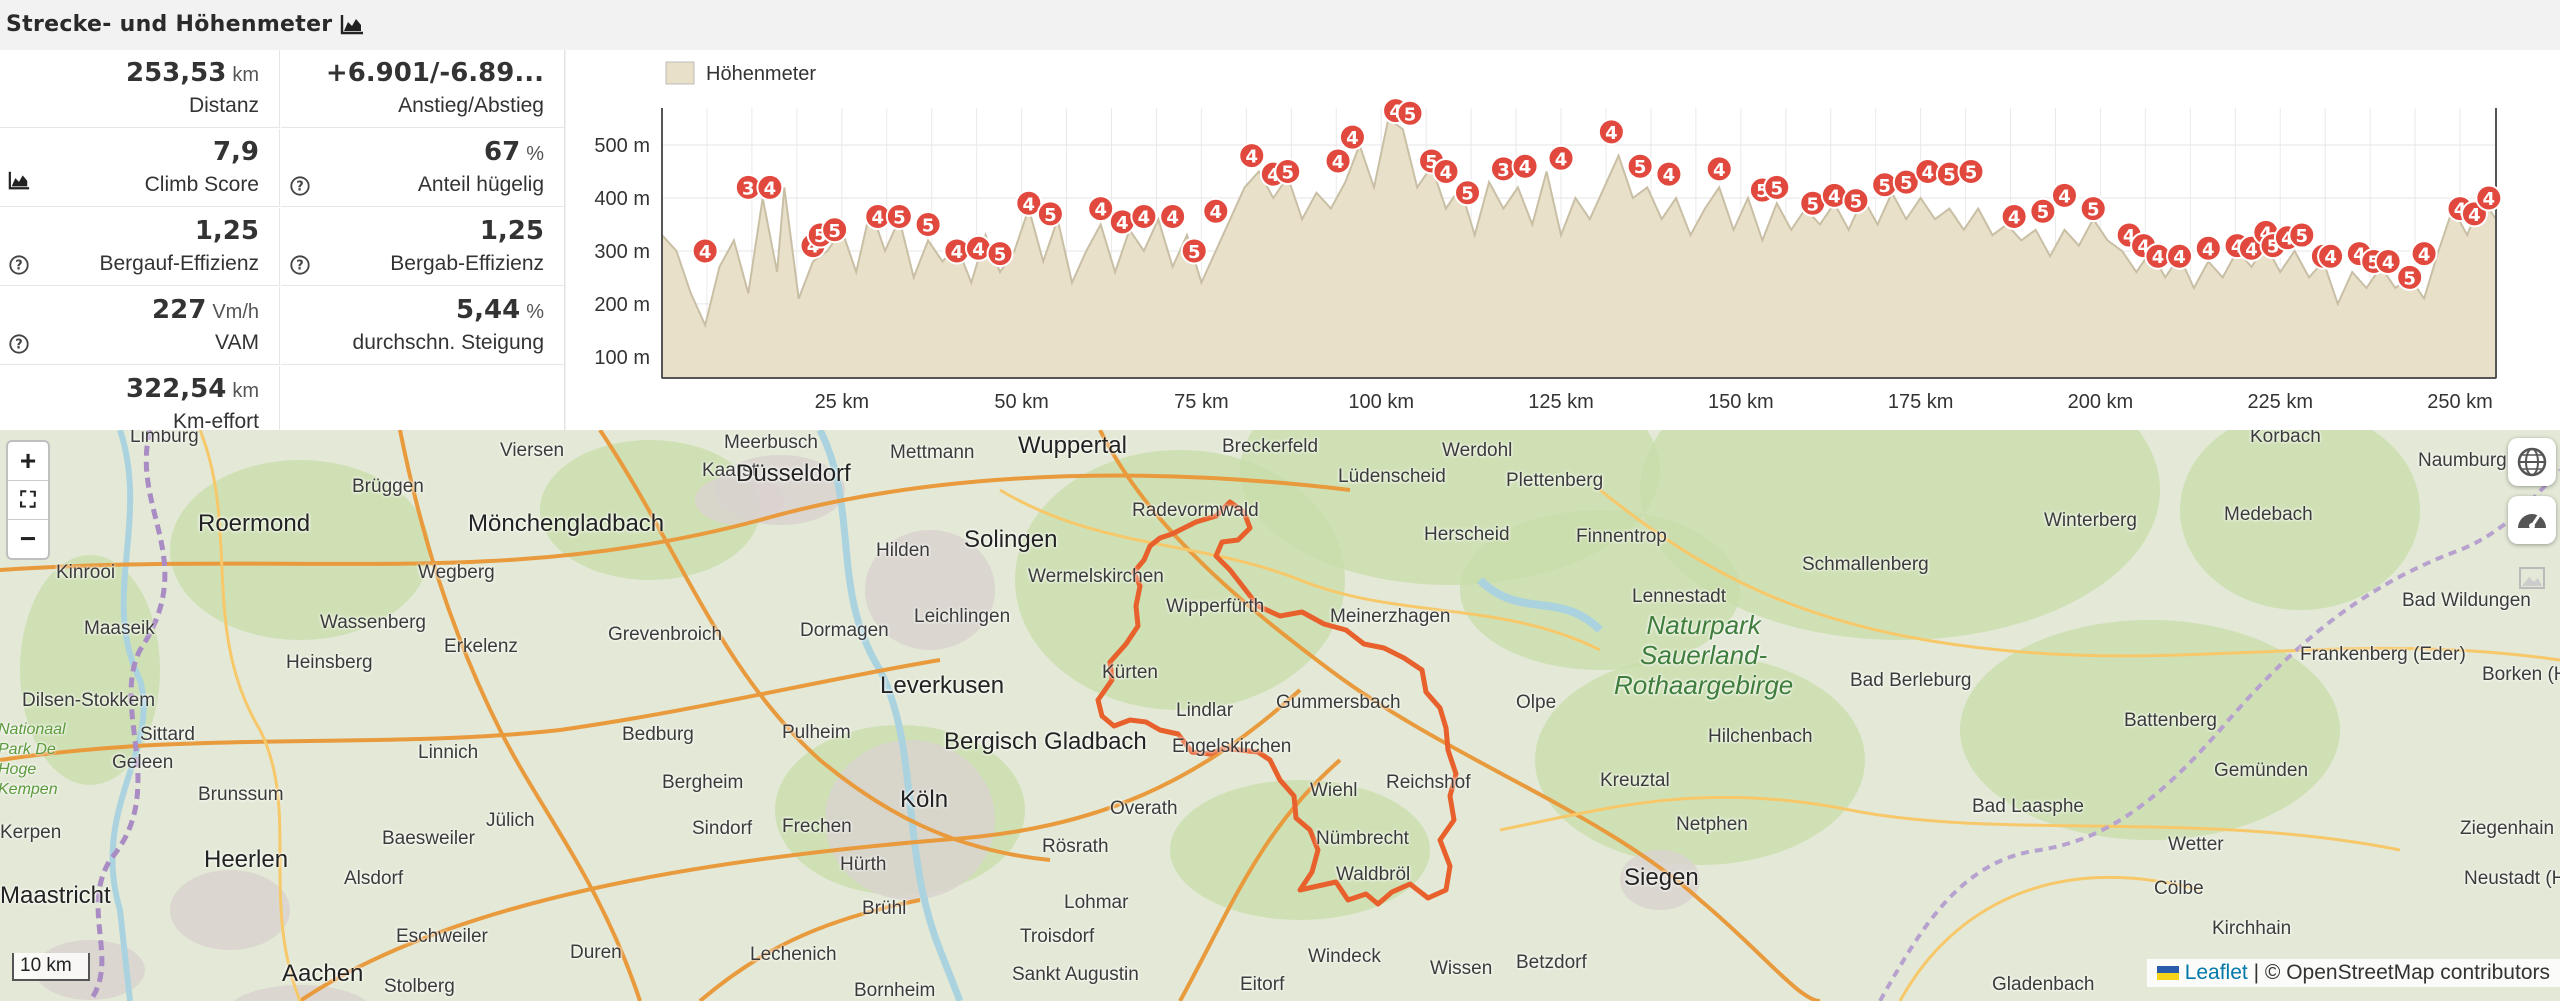 The height and width of the screenshot is (1001, 2560). What do you see at coordinates (241, 794) in the screenshot?
I see `map-place-label: Brunssum` at bounding box center [241, 794].